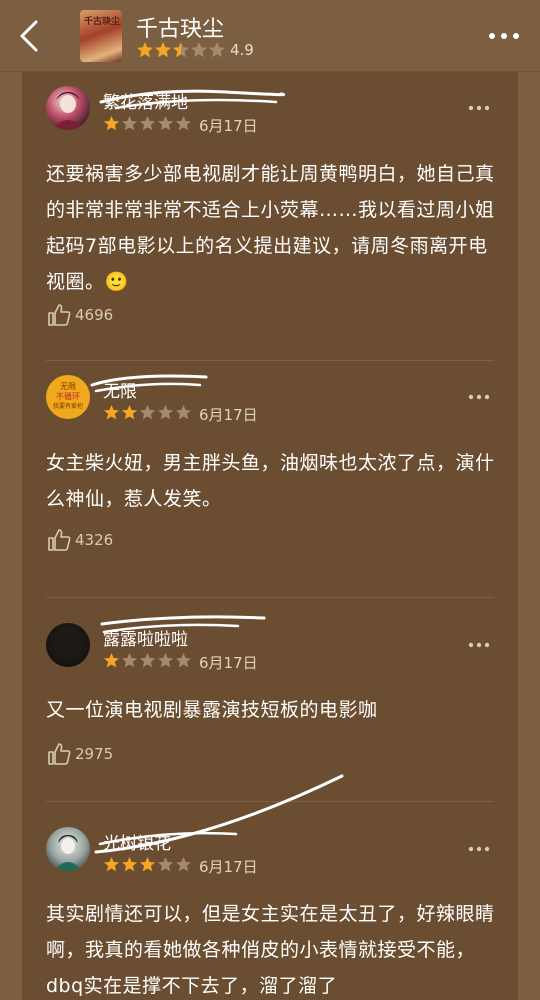 Image resolution: width=540 pixels, height=1000 pixels. Describe the element at coordinates (137, 841) in the screenshot. I see `username: 光树银花` at that location.